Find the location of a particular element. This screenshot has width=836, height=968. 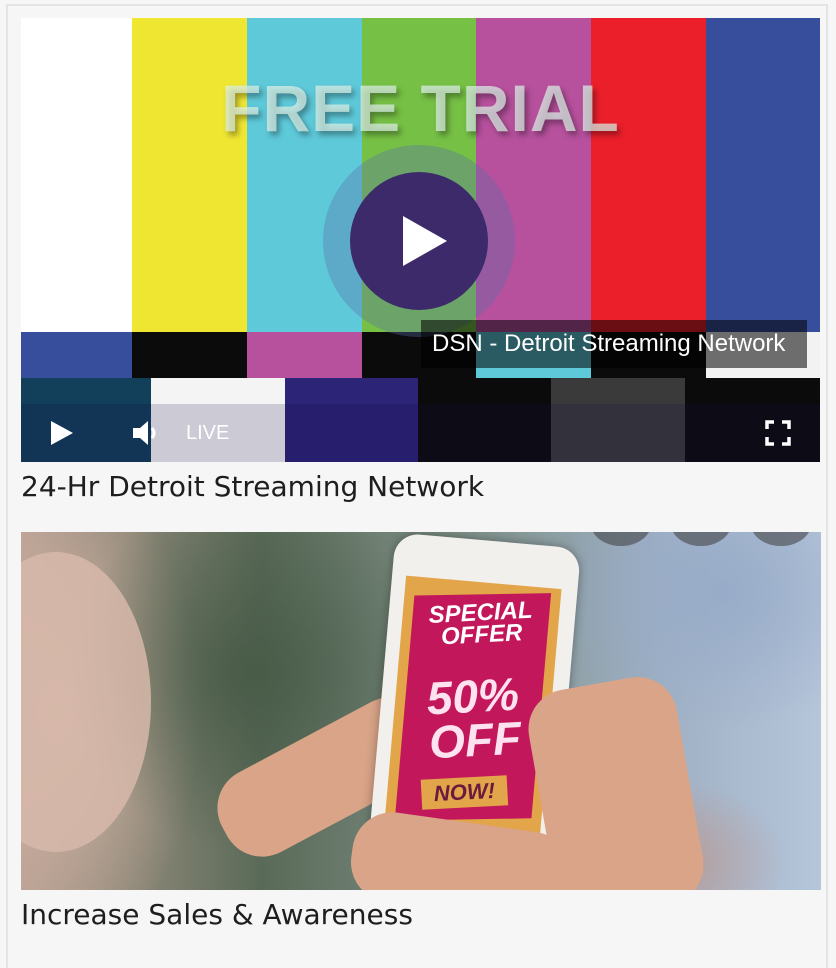

volume-icon is located at coordinates (146, 433).